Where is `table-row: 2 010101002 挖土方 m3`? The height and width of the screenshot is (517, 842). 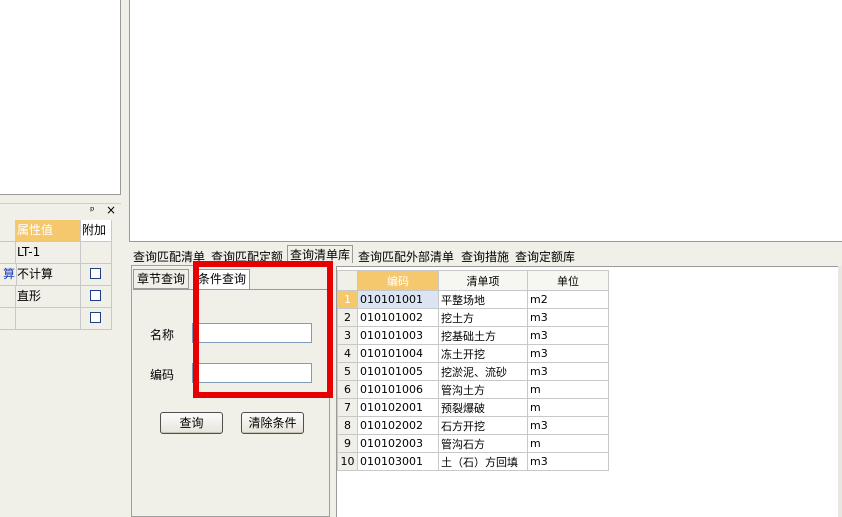
table-row: 2 010101002 挖土方 m3 is located at coordinates (473, 317).